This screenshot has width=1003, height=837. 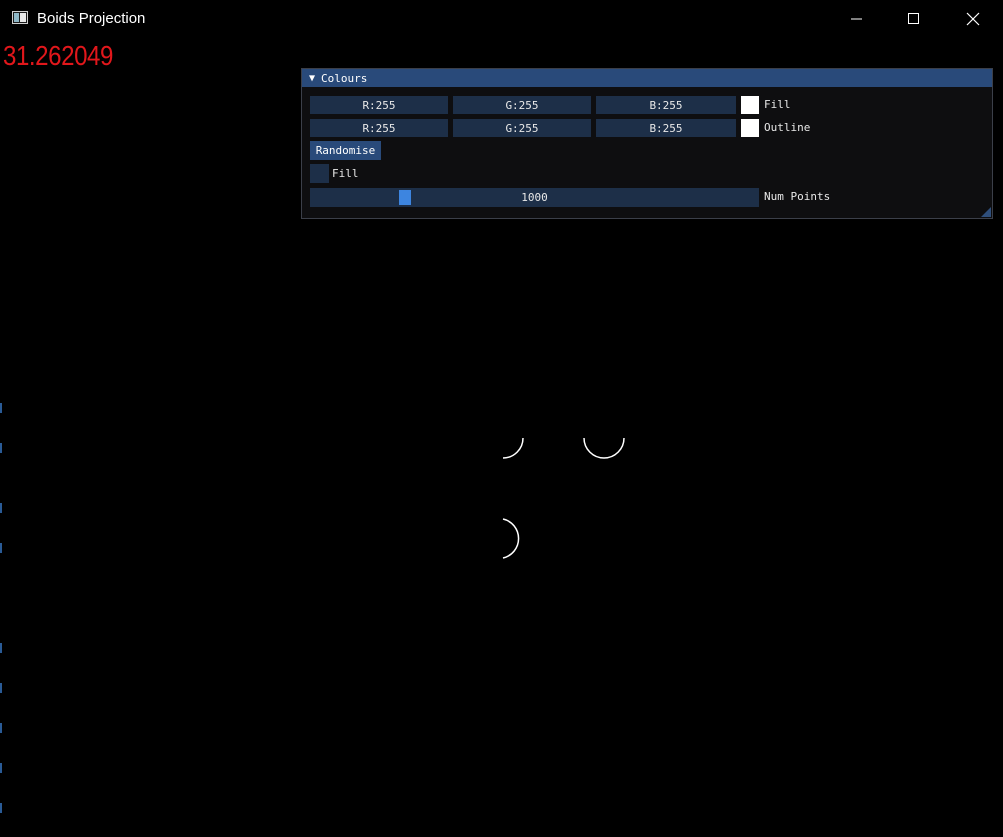 What do you see at coordinates (379, 105) in the screenshot?
I see `fill-red-input: R:255` at bounding box center [379, 105].